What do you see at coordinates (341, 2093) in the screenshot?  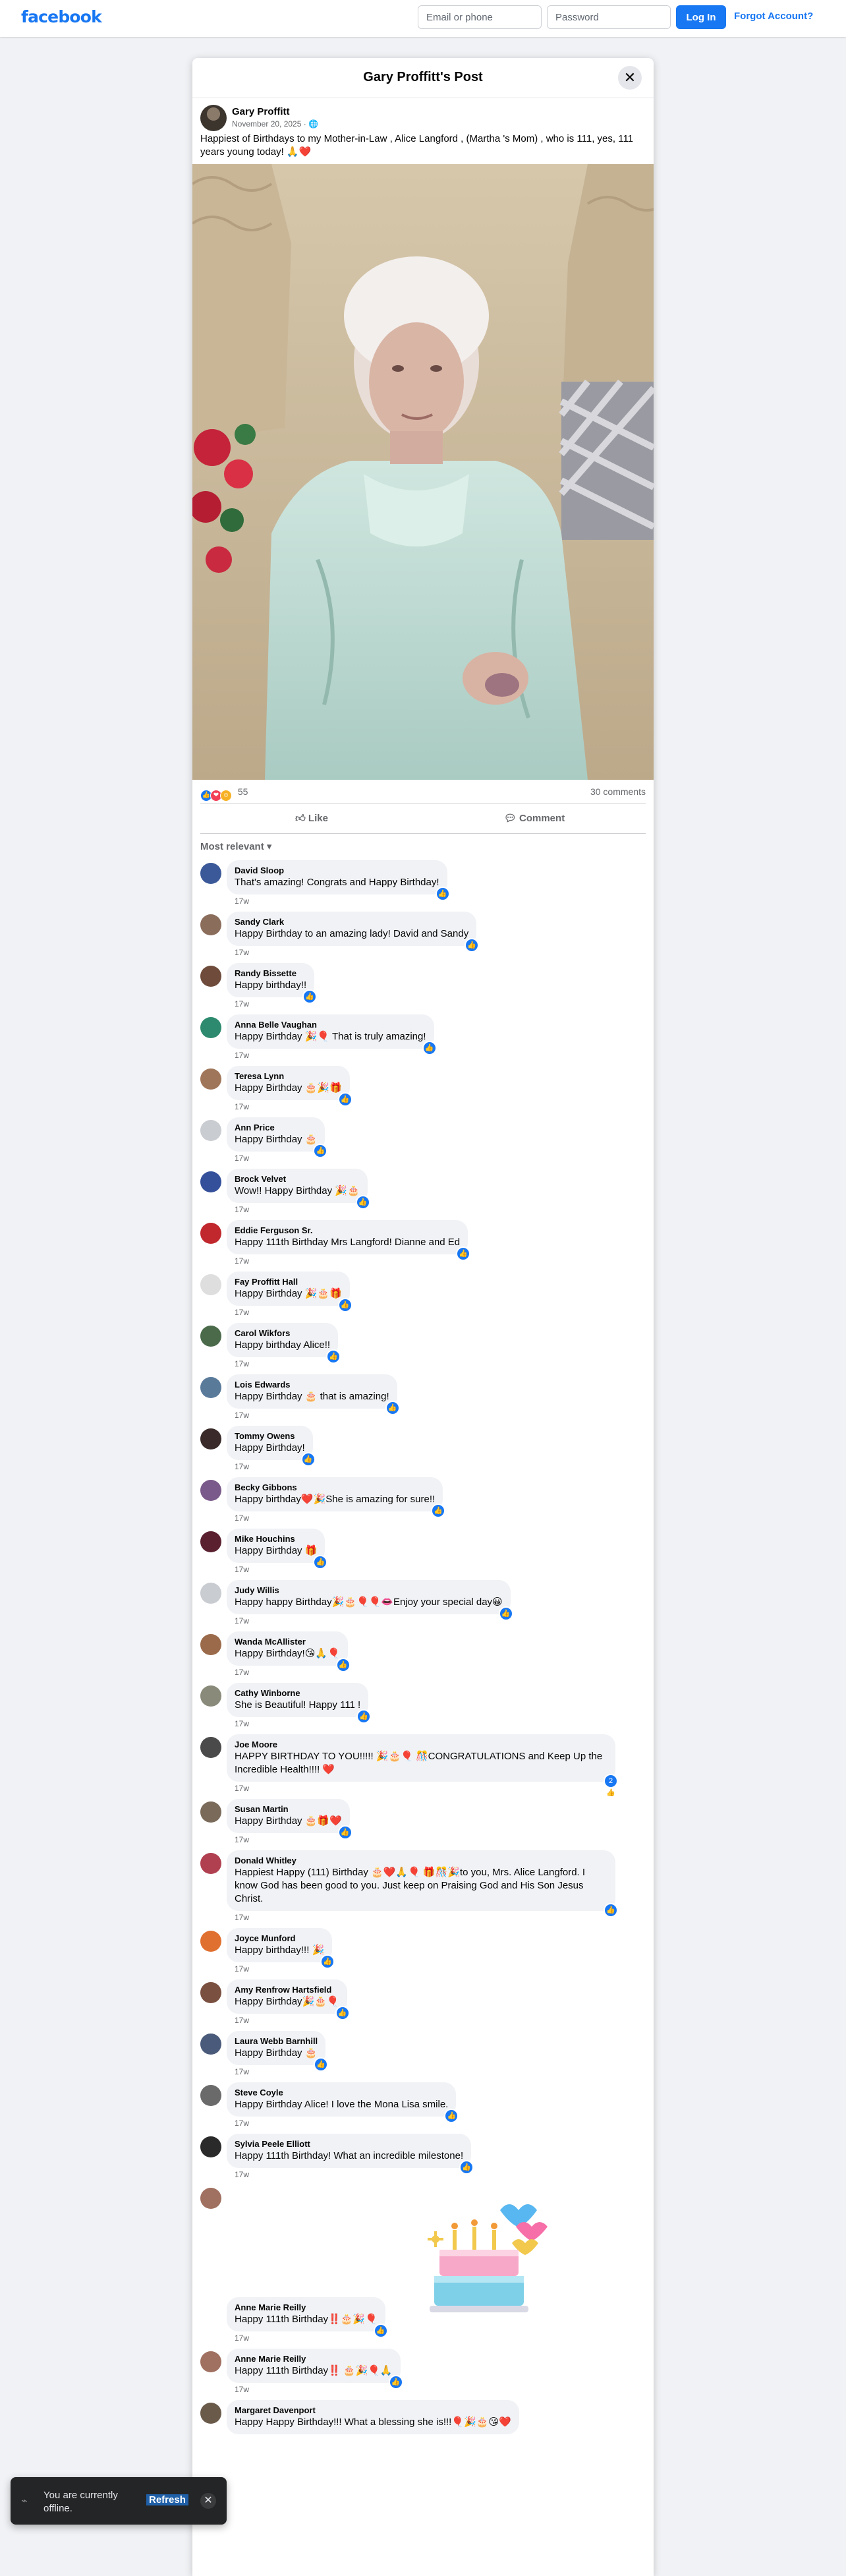 I see `commenter-name: Steve Coyle` at bounding box center [341, 2093].